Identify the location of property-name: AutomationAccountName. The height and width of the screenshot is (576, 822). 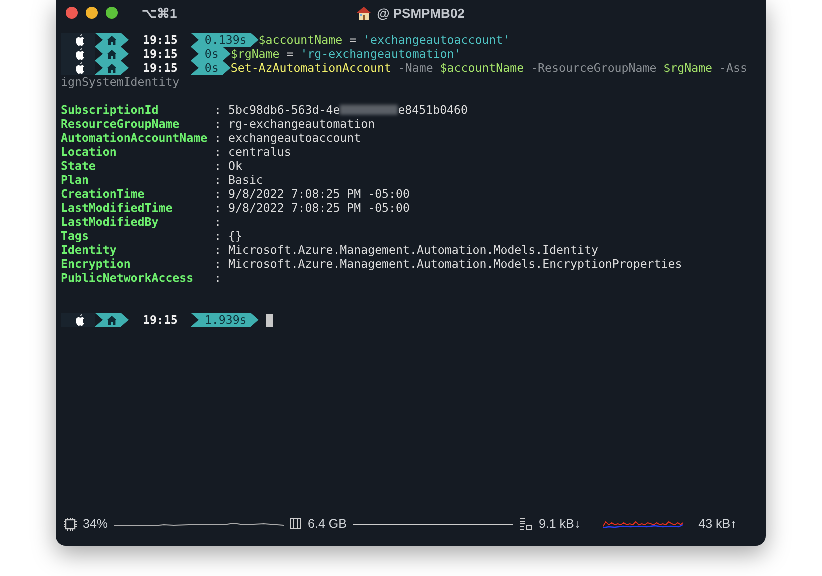
(135, 138).